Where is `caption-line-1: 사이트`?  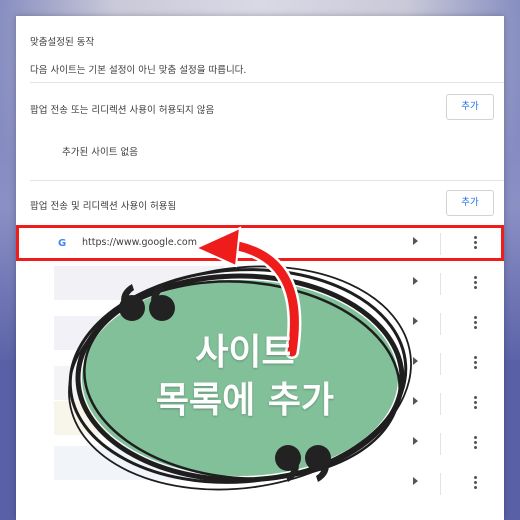
caption-line-1: 사이트 is located at coordinates (245, 352).